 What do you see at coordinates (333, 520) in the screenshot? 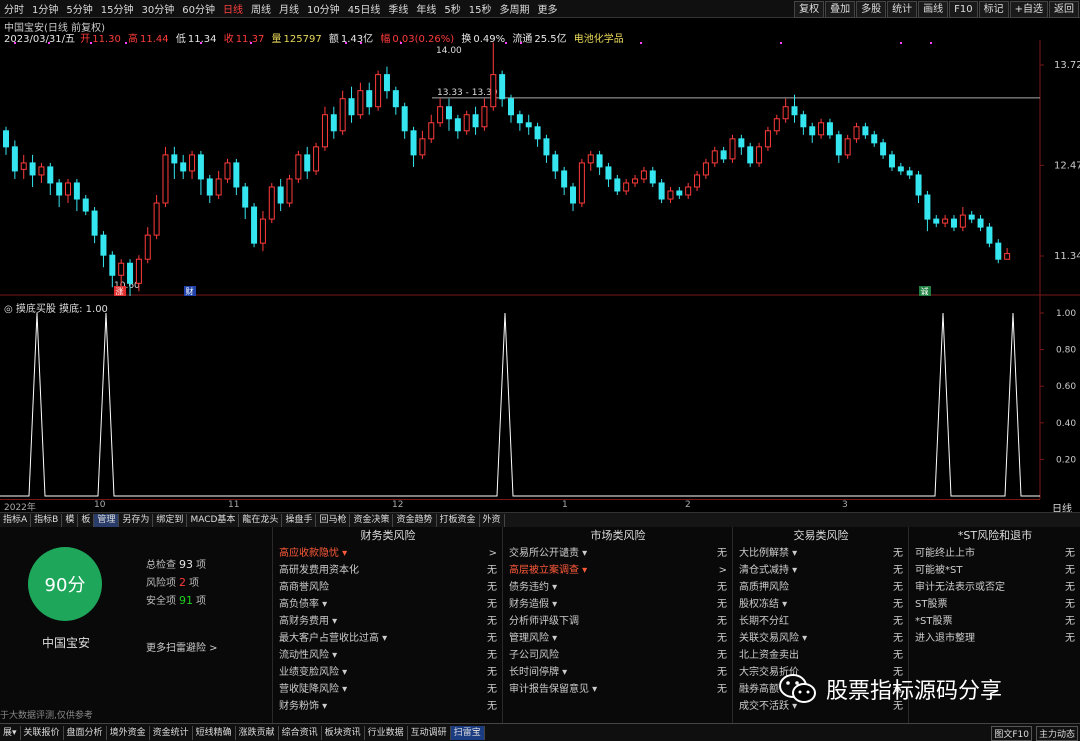
I see `indicator-tab: 回马枪` at bounding box center [333, 520].